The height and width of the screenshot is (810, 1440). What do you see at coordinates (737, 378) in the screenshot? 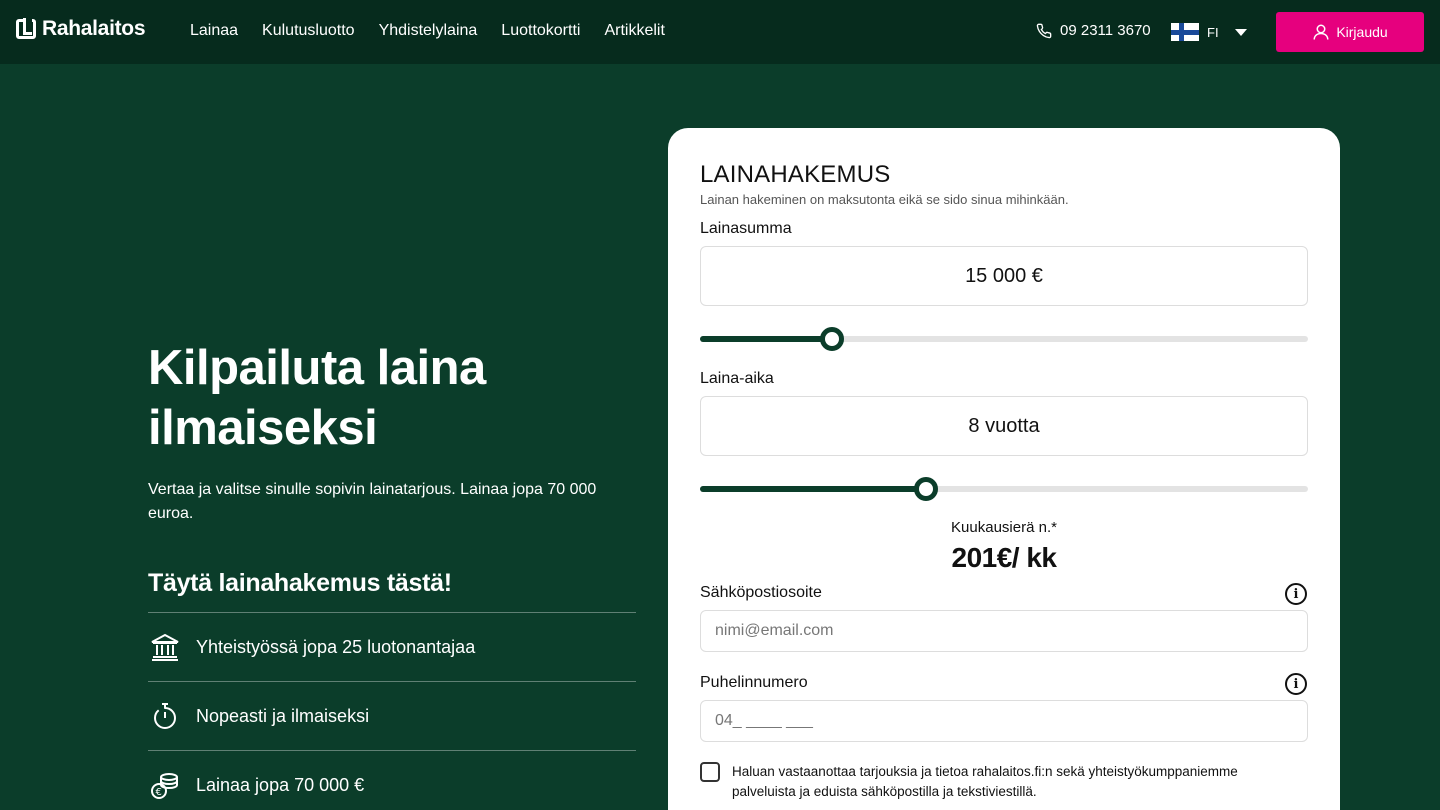
I see `loan-term-label: Laina-aika` at bounding box center [737, 378].